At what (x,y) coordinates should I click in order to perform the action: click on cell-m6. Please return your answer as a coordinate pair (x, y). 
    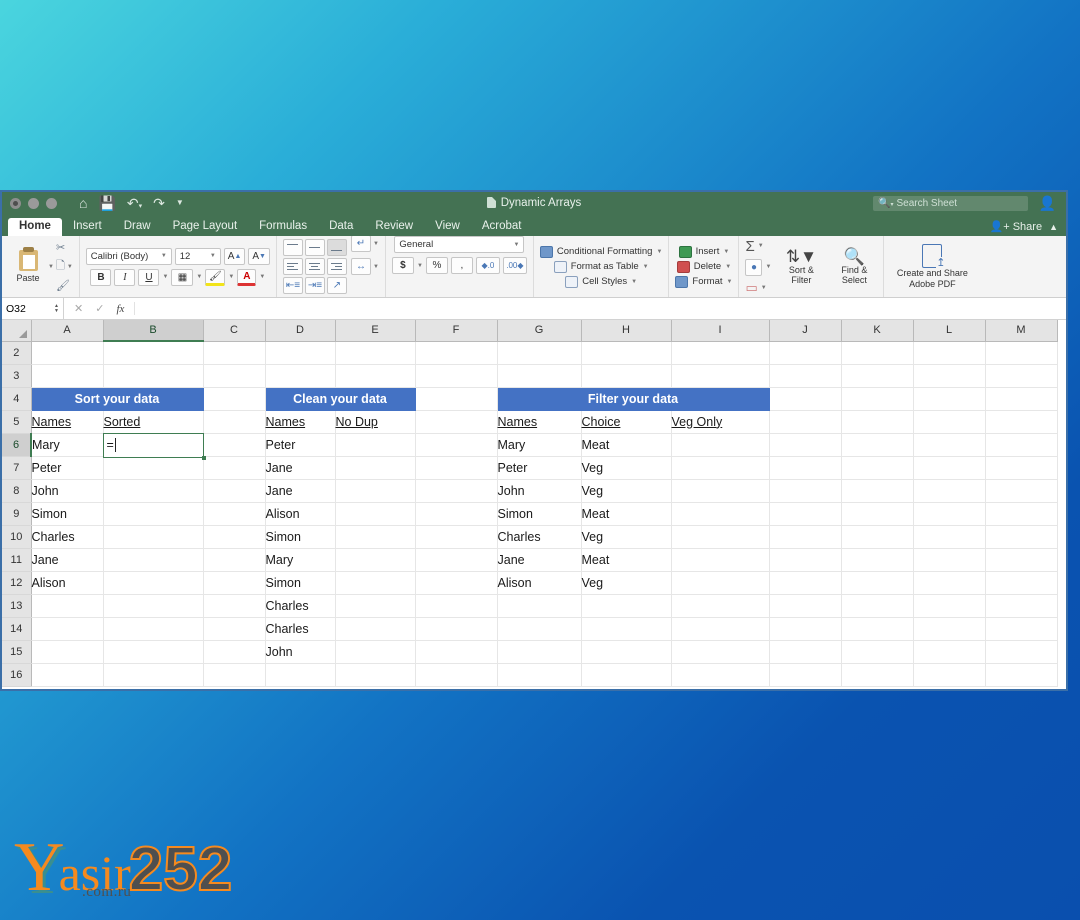
    Looking at the image, I should click on (1021, 445).